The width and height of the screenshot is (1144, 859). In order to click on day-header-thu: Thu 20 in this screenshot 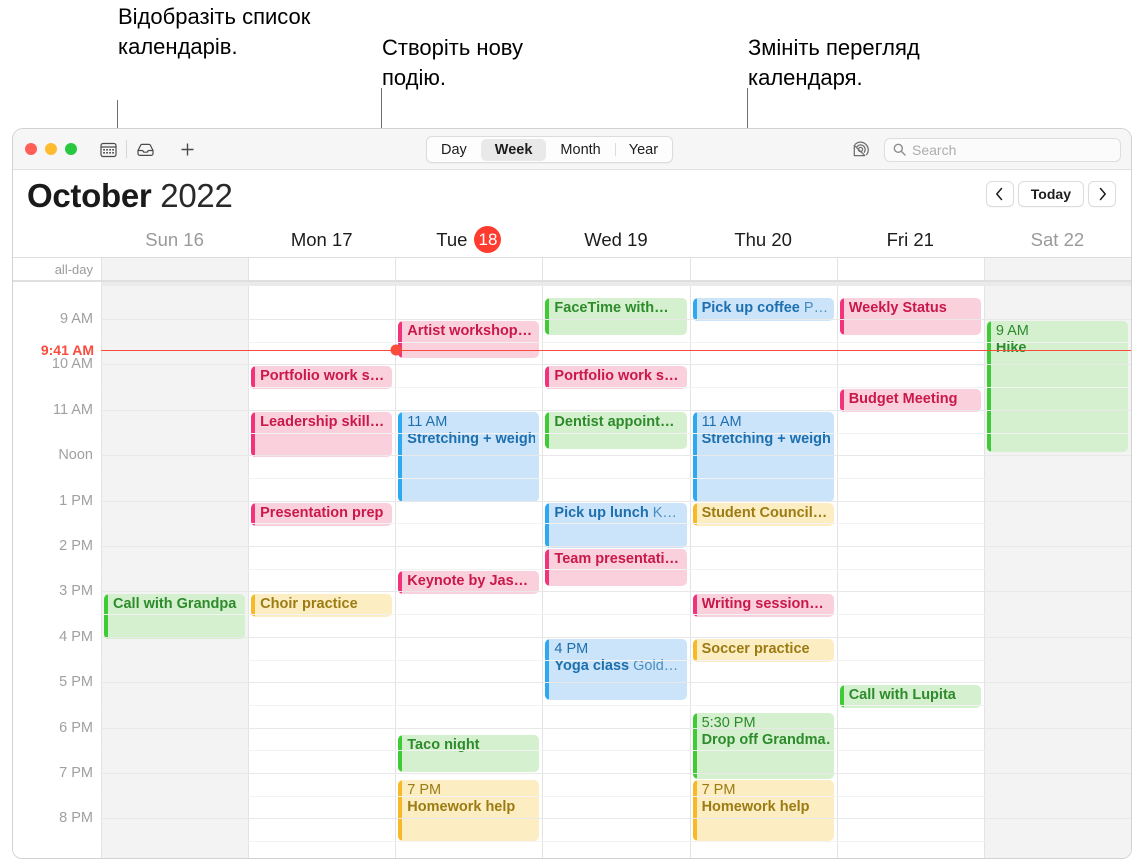, I will do `click(763, 239)`.